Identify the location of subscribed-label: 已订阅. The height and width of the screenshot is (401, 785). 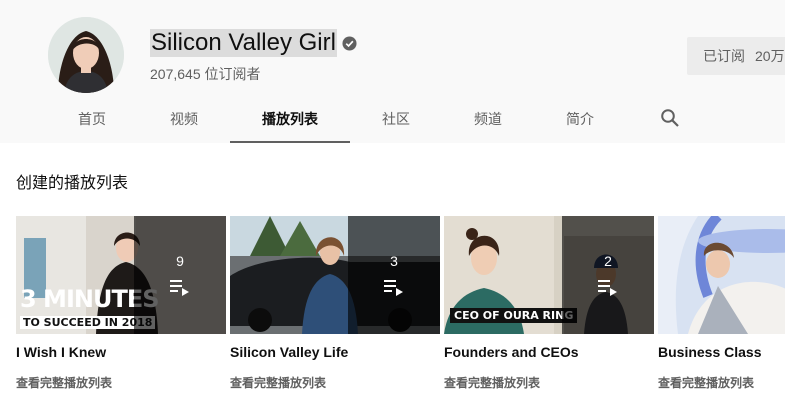
(724, 56).